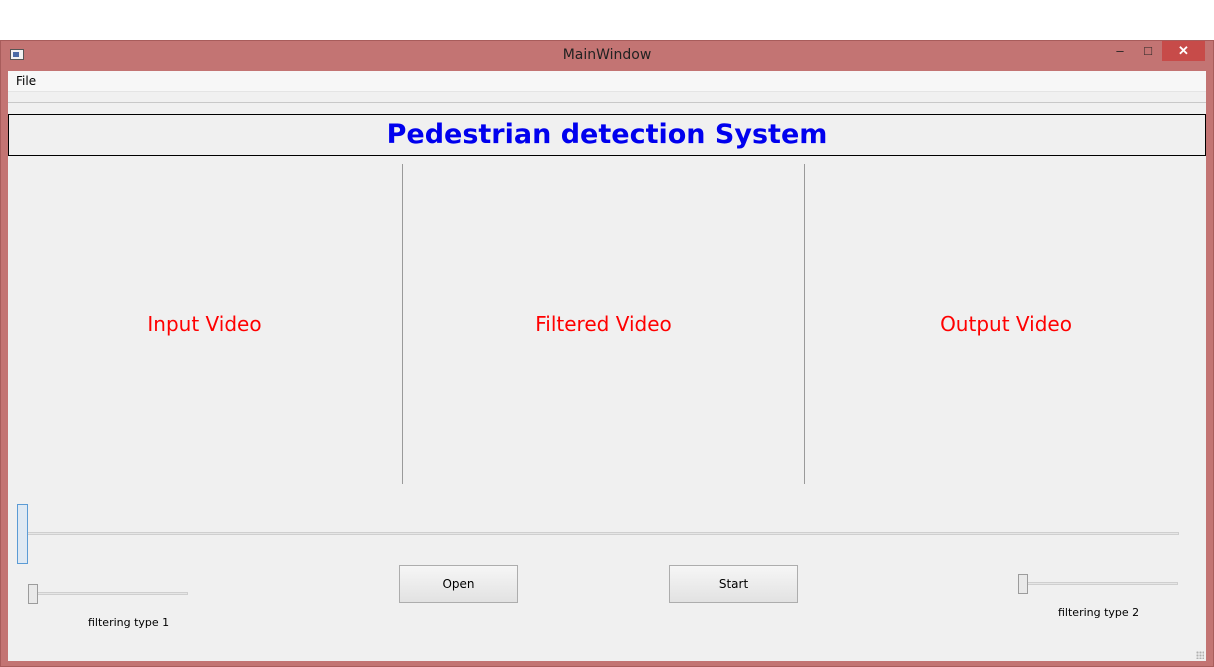  I want to click on toolbar, so click(607, 97).